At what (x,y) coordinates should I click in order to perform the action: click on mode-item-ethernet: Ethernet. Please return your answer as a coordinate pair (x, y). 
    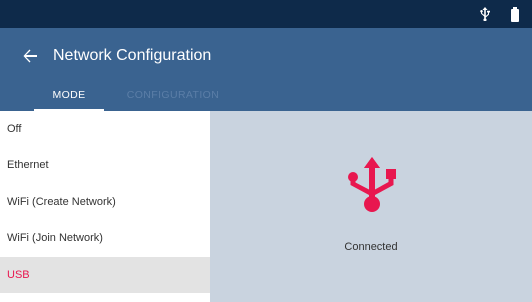
    Looking at the image, I should click on (105, 165).